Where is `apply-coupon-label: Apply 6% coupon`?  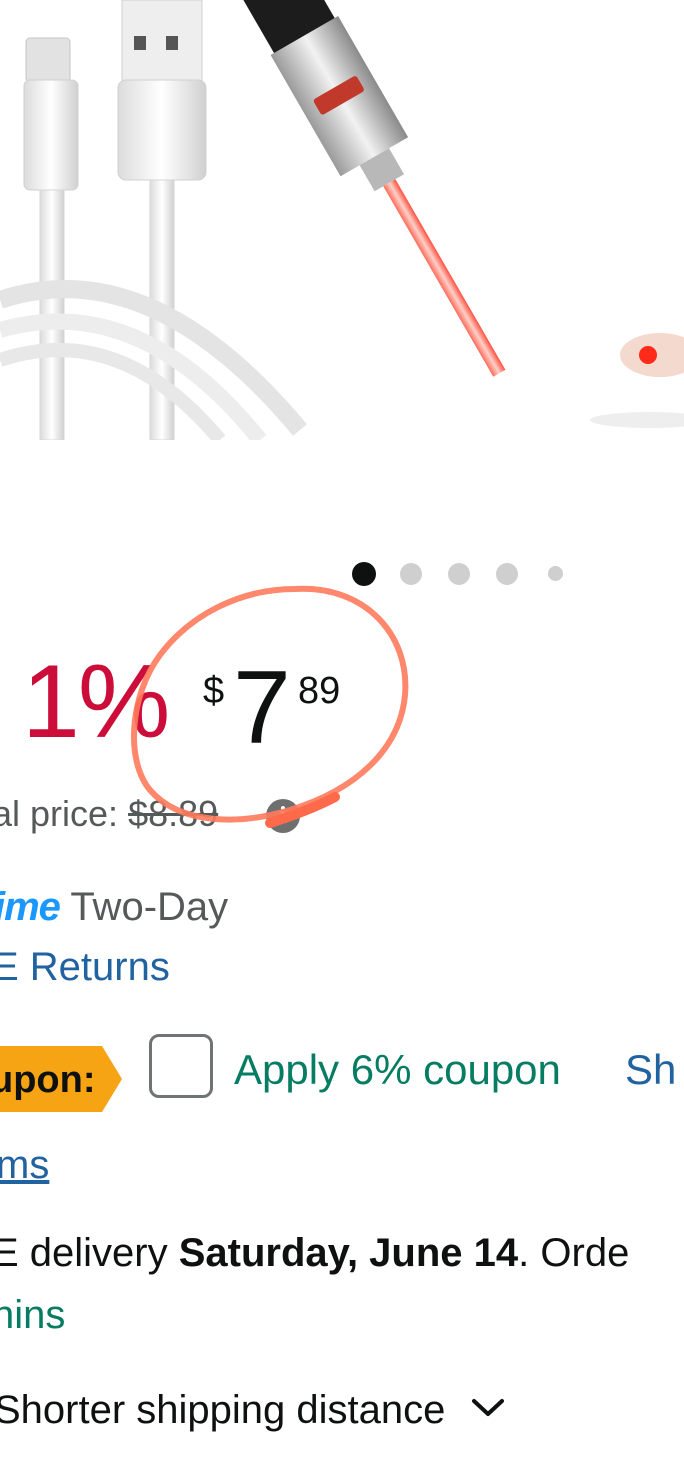
apply-coupon-label: Apply 6% coupon is located at coordinates (397, 1070).